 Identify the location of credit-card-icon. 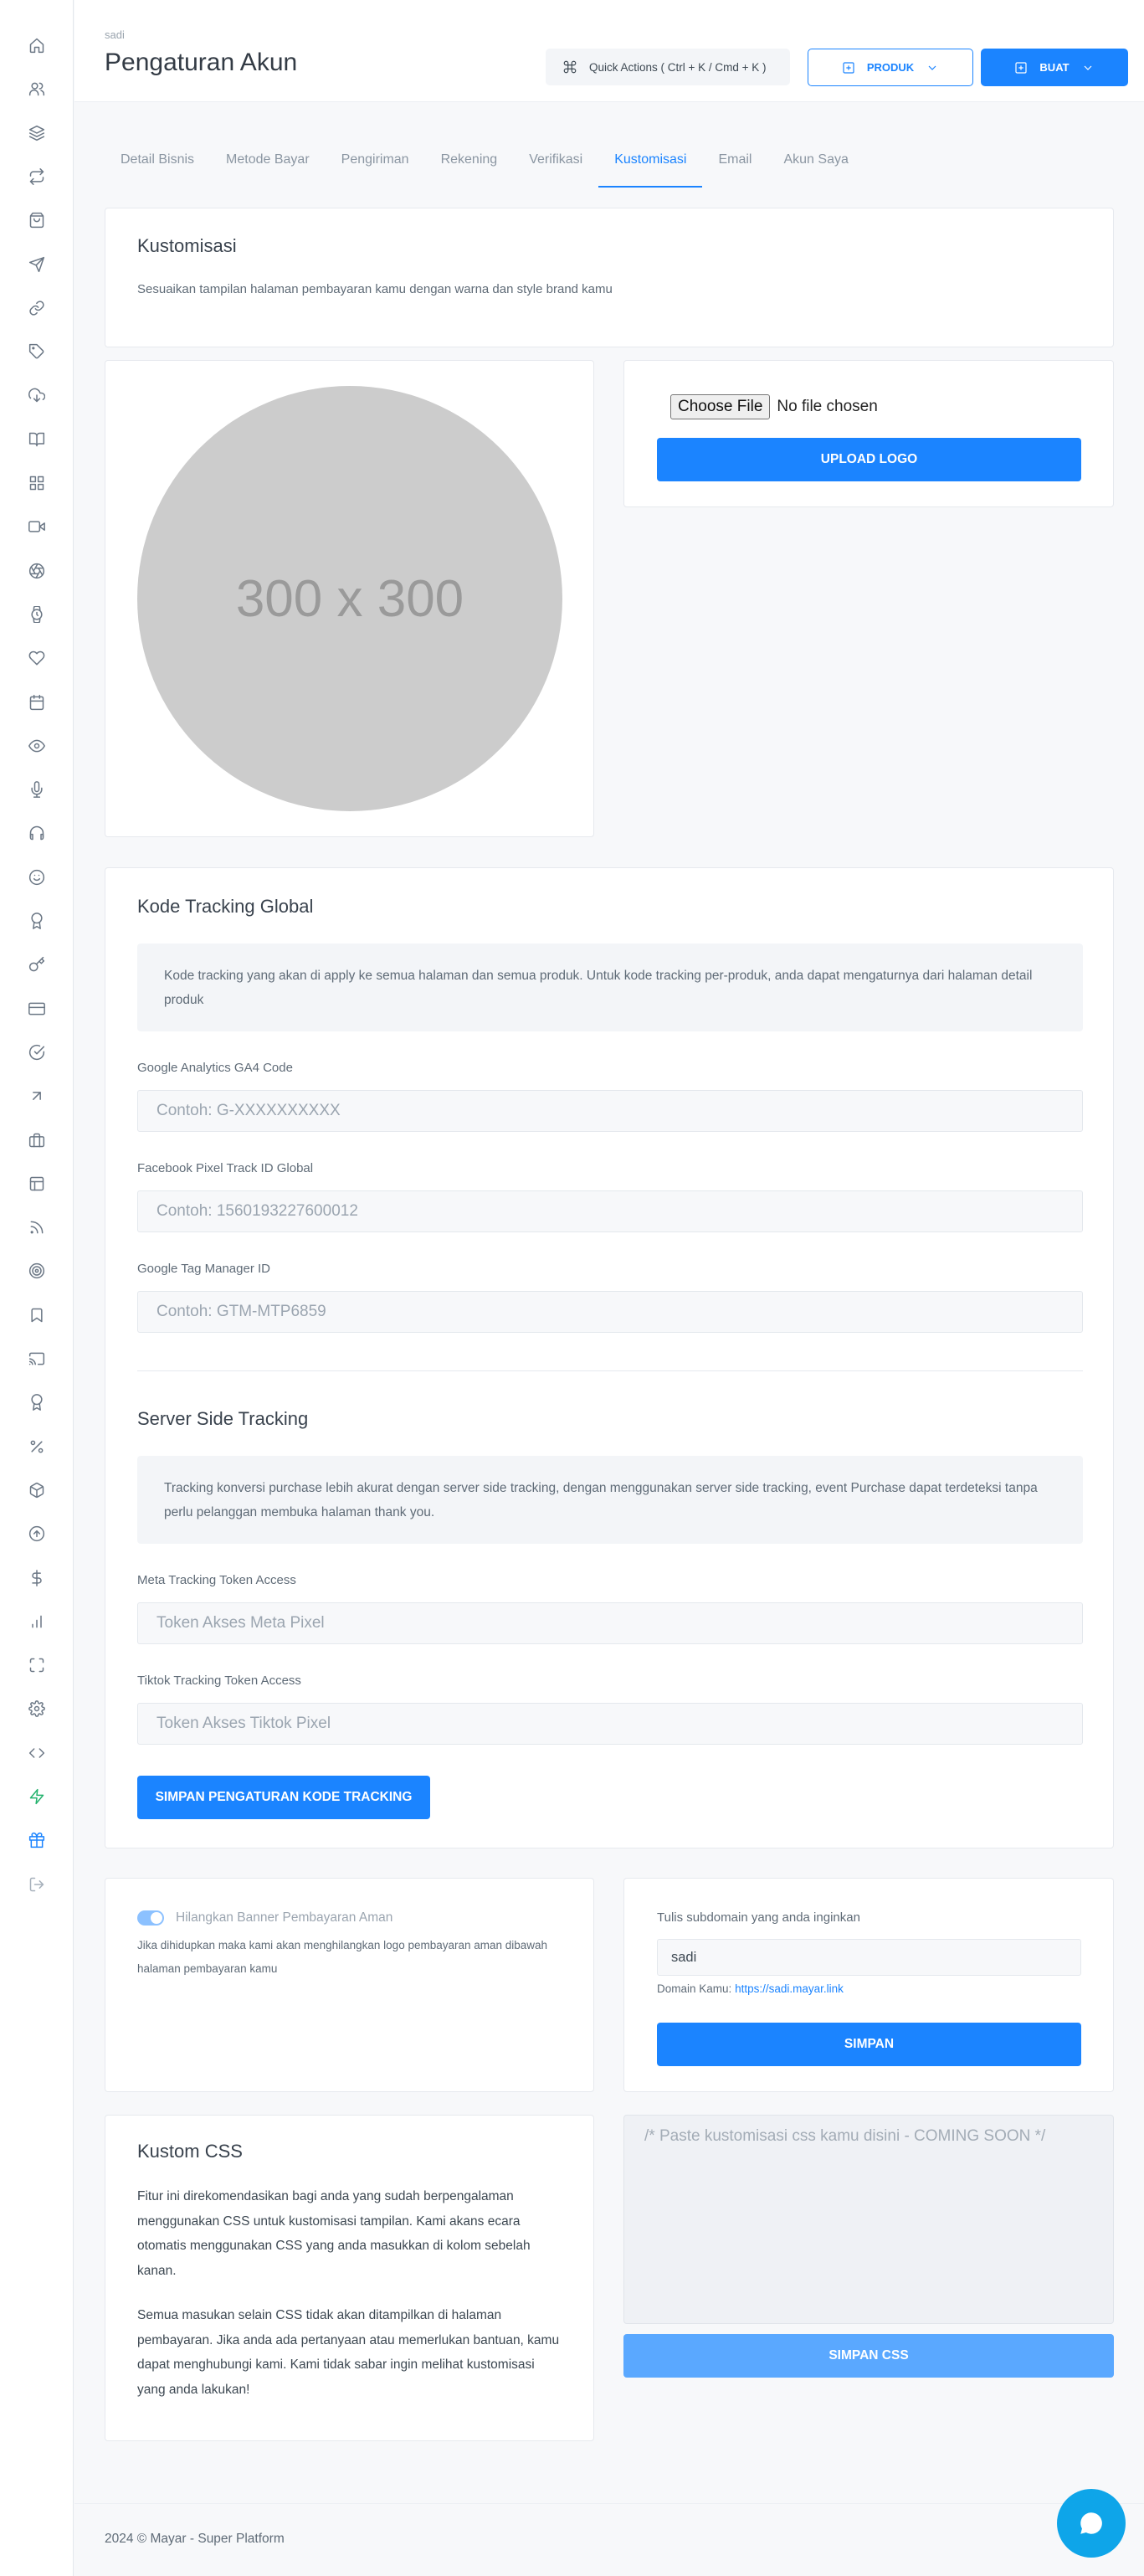
(37, 1009).